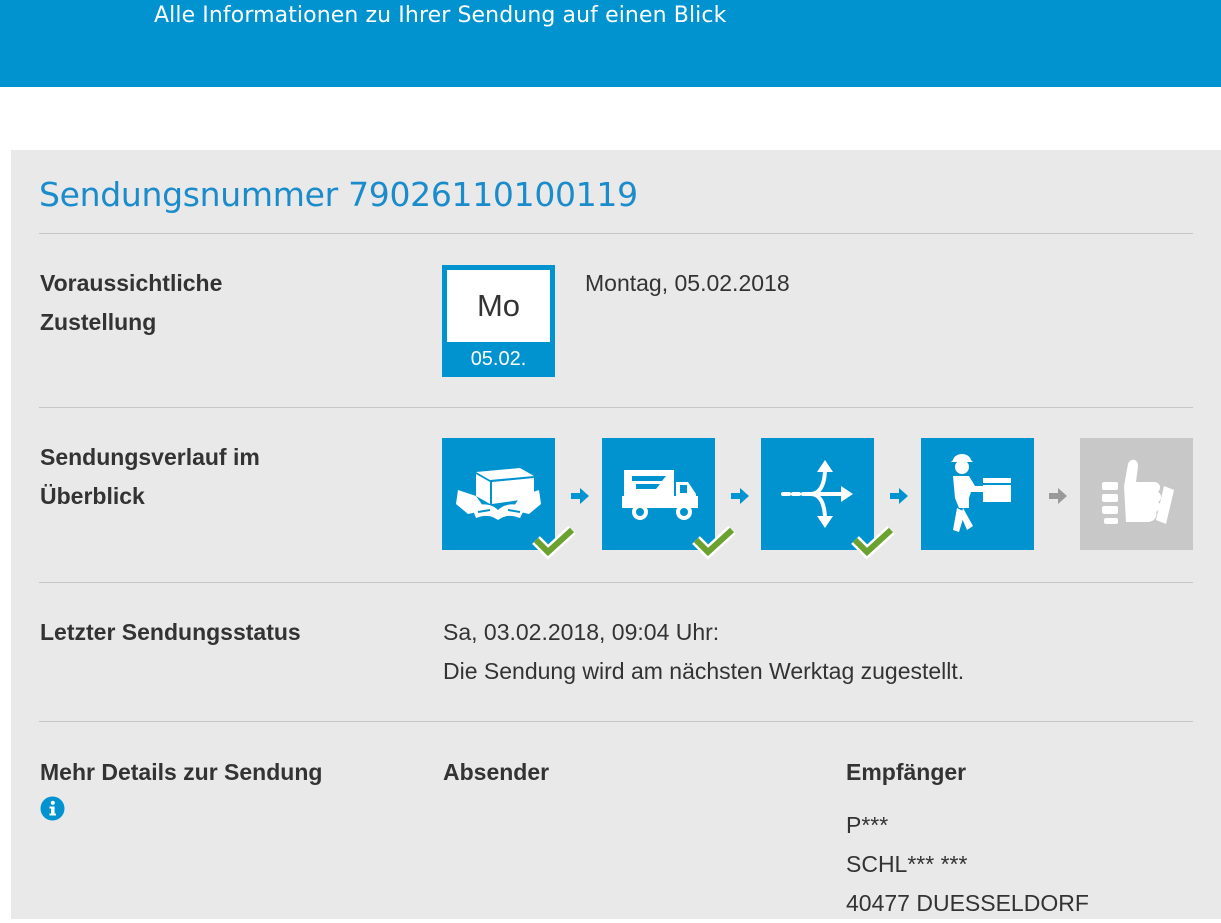 The width and height of the screenshot is (1221, 923). Describe the element at coordinates (581, 632) in the screenshot. I see `status-timestamp: Sa, 03.02.2018, 09:04 Uhr:` at that location.